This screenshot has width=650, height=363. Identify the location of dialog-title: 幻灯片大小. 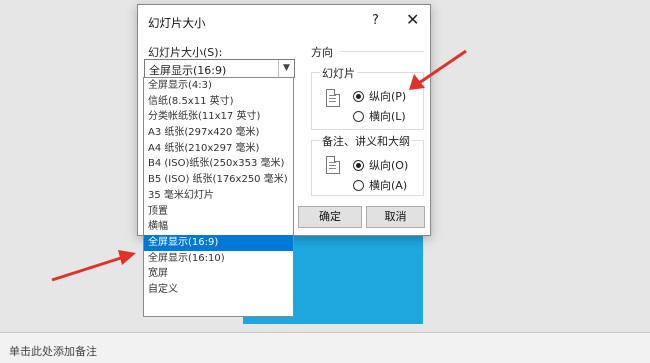
(177, 23).